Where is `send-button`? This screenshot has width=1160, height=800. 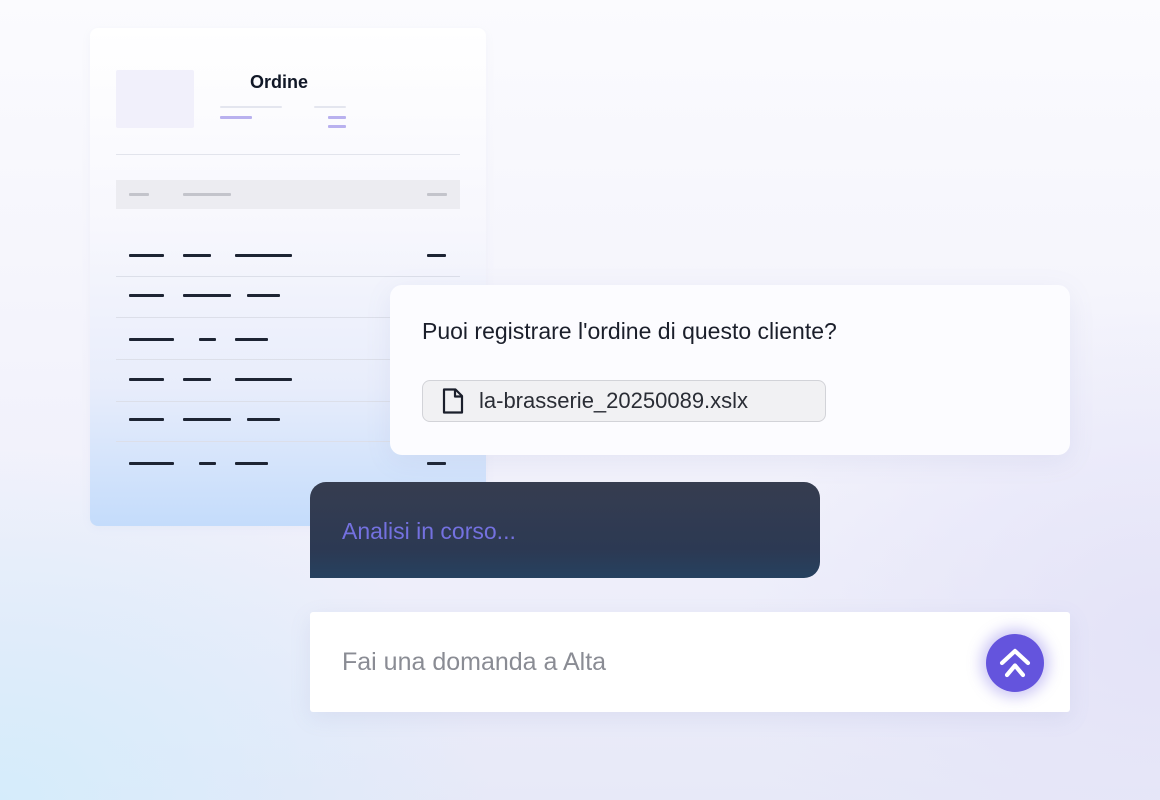
send-button is located at coordinates (1015, 663).